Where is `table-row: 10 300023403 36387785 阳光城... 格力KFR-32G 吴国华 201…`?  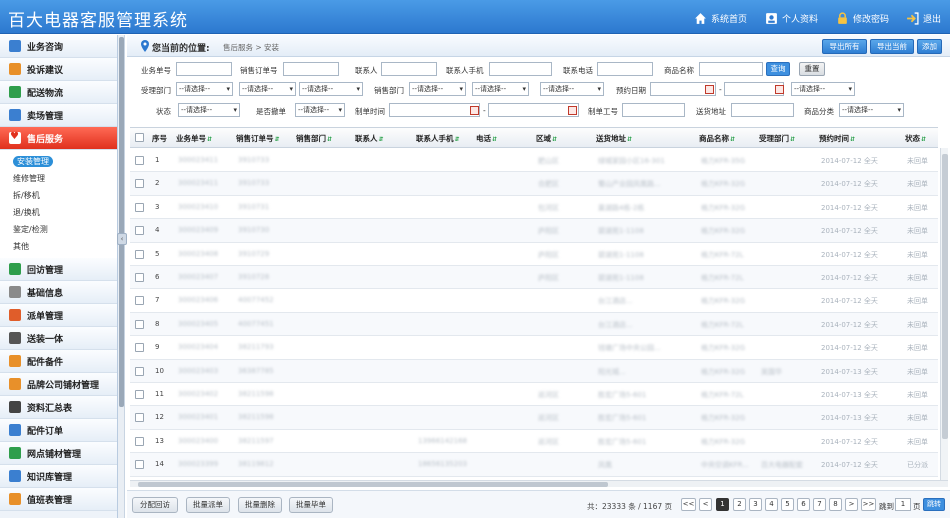
table-row: 10 300023403 36387785 阳光城... 格力KFR-32G 吴国华 201… is located at coordinates (534, 371).